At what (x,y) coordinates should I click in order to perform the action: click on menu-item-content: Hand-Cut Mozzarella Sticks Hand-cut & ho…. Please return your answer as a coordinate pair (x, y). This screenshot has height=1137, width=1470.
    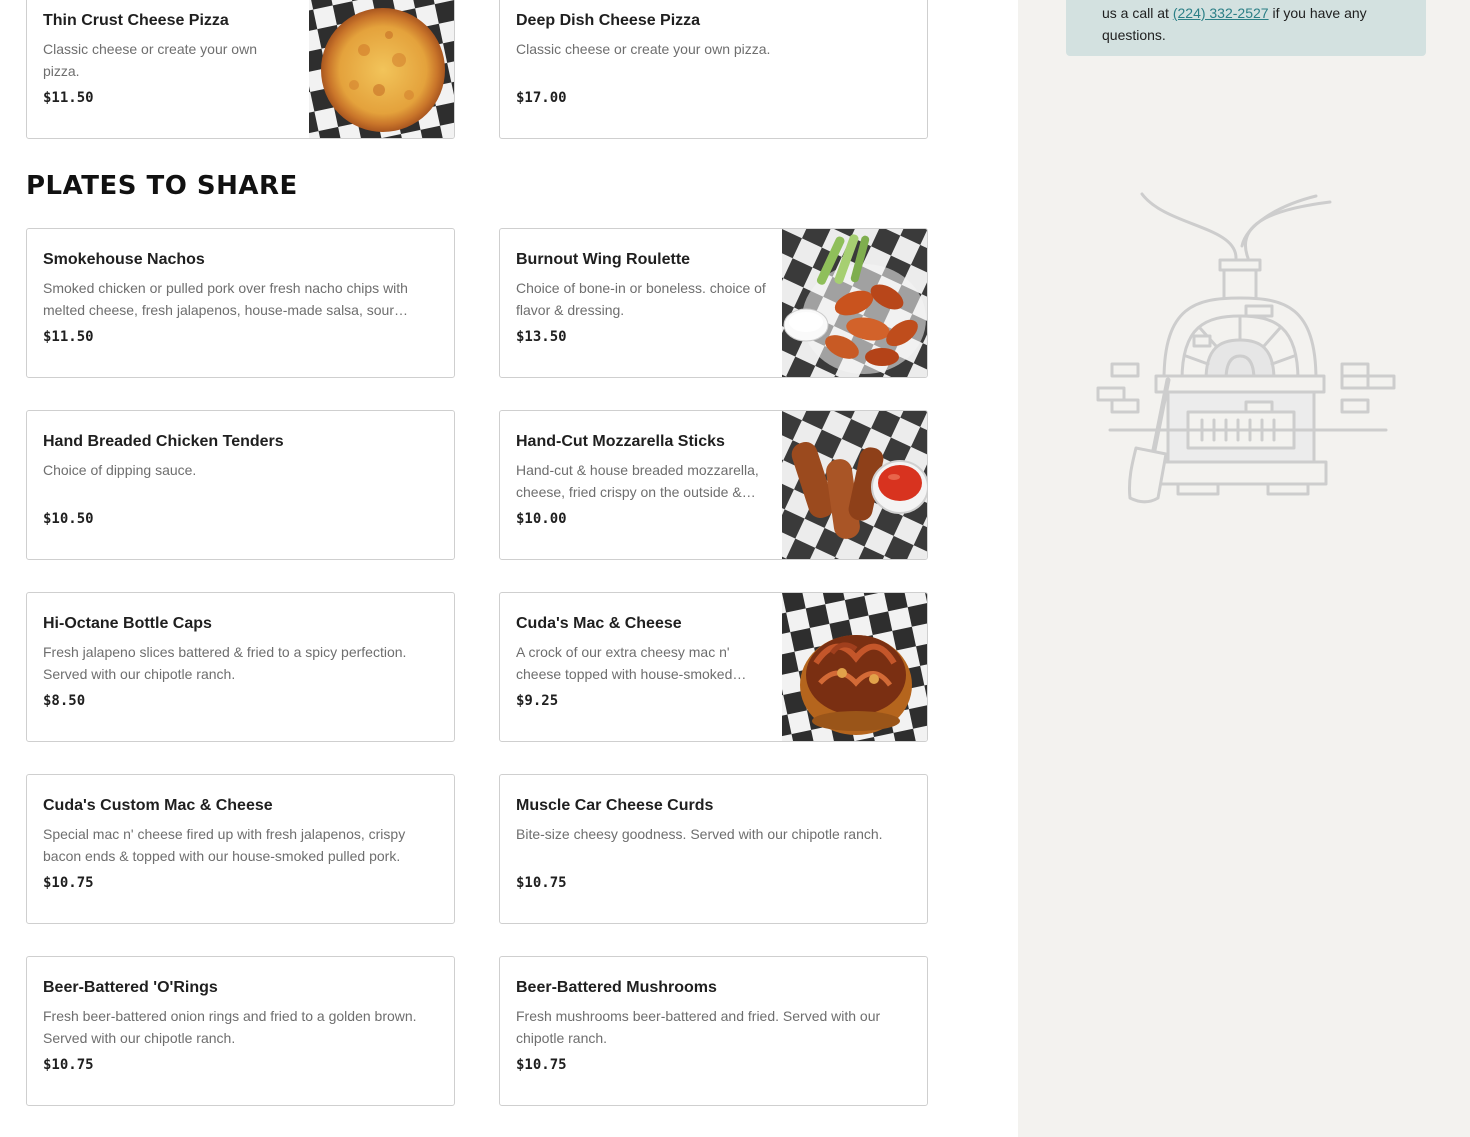
    Looking at the image, I should click on (641, 495).